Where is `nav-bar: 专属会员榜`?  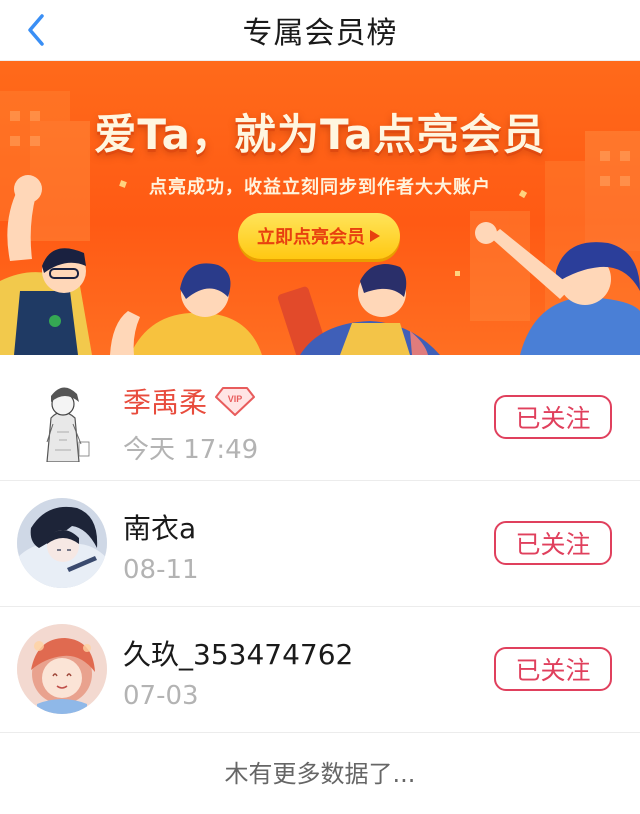 nav-bar: 专属会员榜 is located at coordinates (320, 30).